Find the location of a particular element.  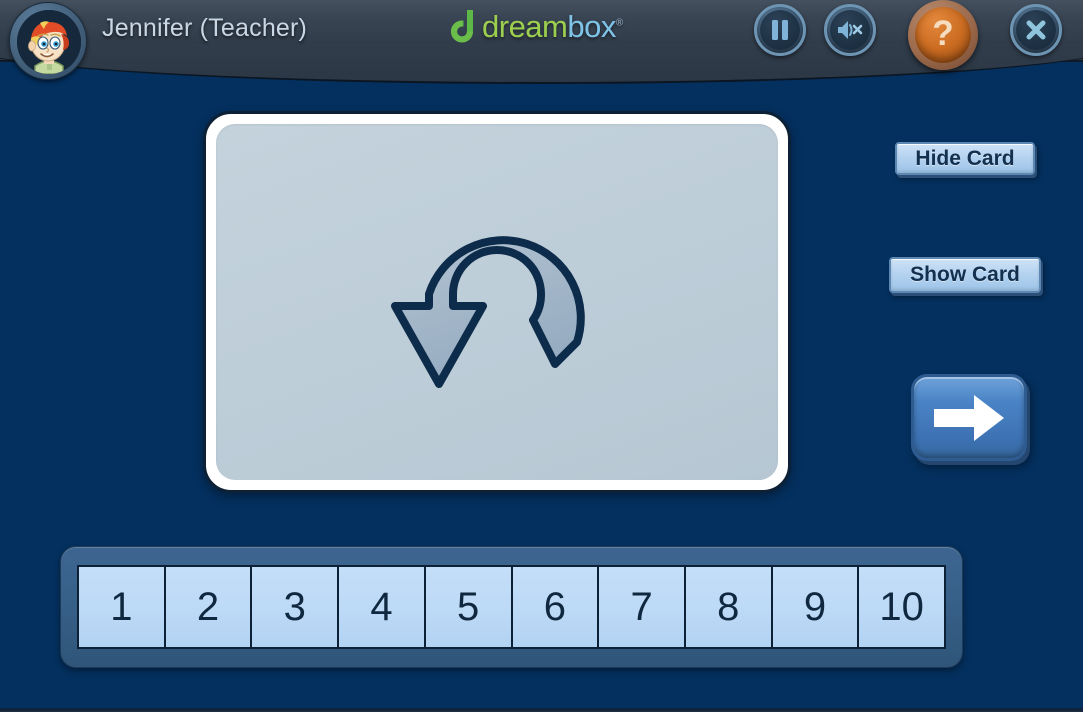

logo-wordmark: dreambox® is located at coordinates (552, 27).